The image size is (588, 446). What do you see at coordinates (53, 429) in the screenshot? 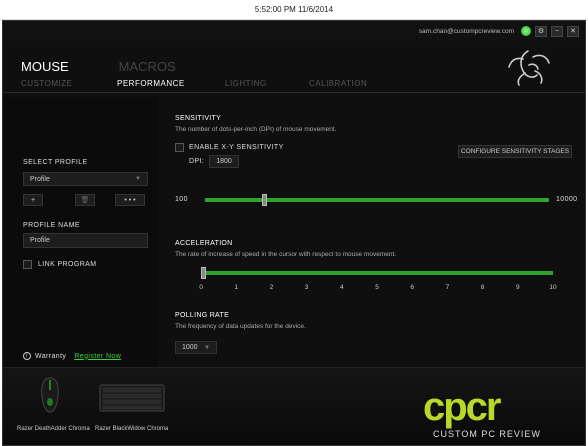
I see `device-name-deathadder: Razer DeathAdder Chroma` at bounding box center [53, 429].